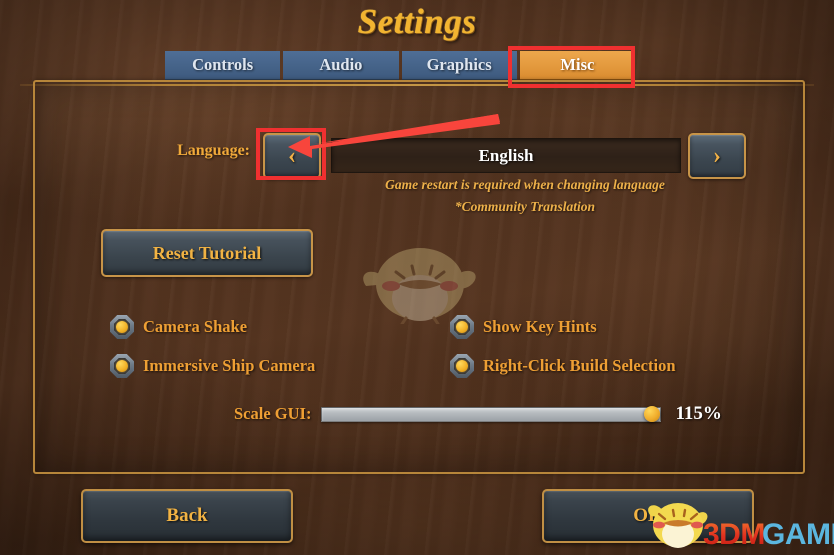 This screenshot has height=555, width=834. Describe the element at coordinates (491, 413) in the screenshot. I see `scale-gui-slider` at that location.